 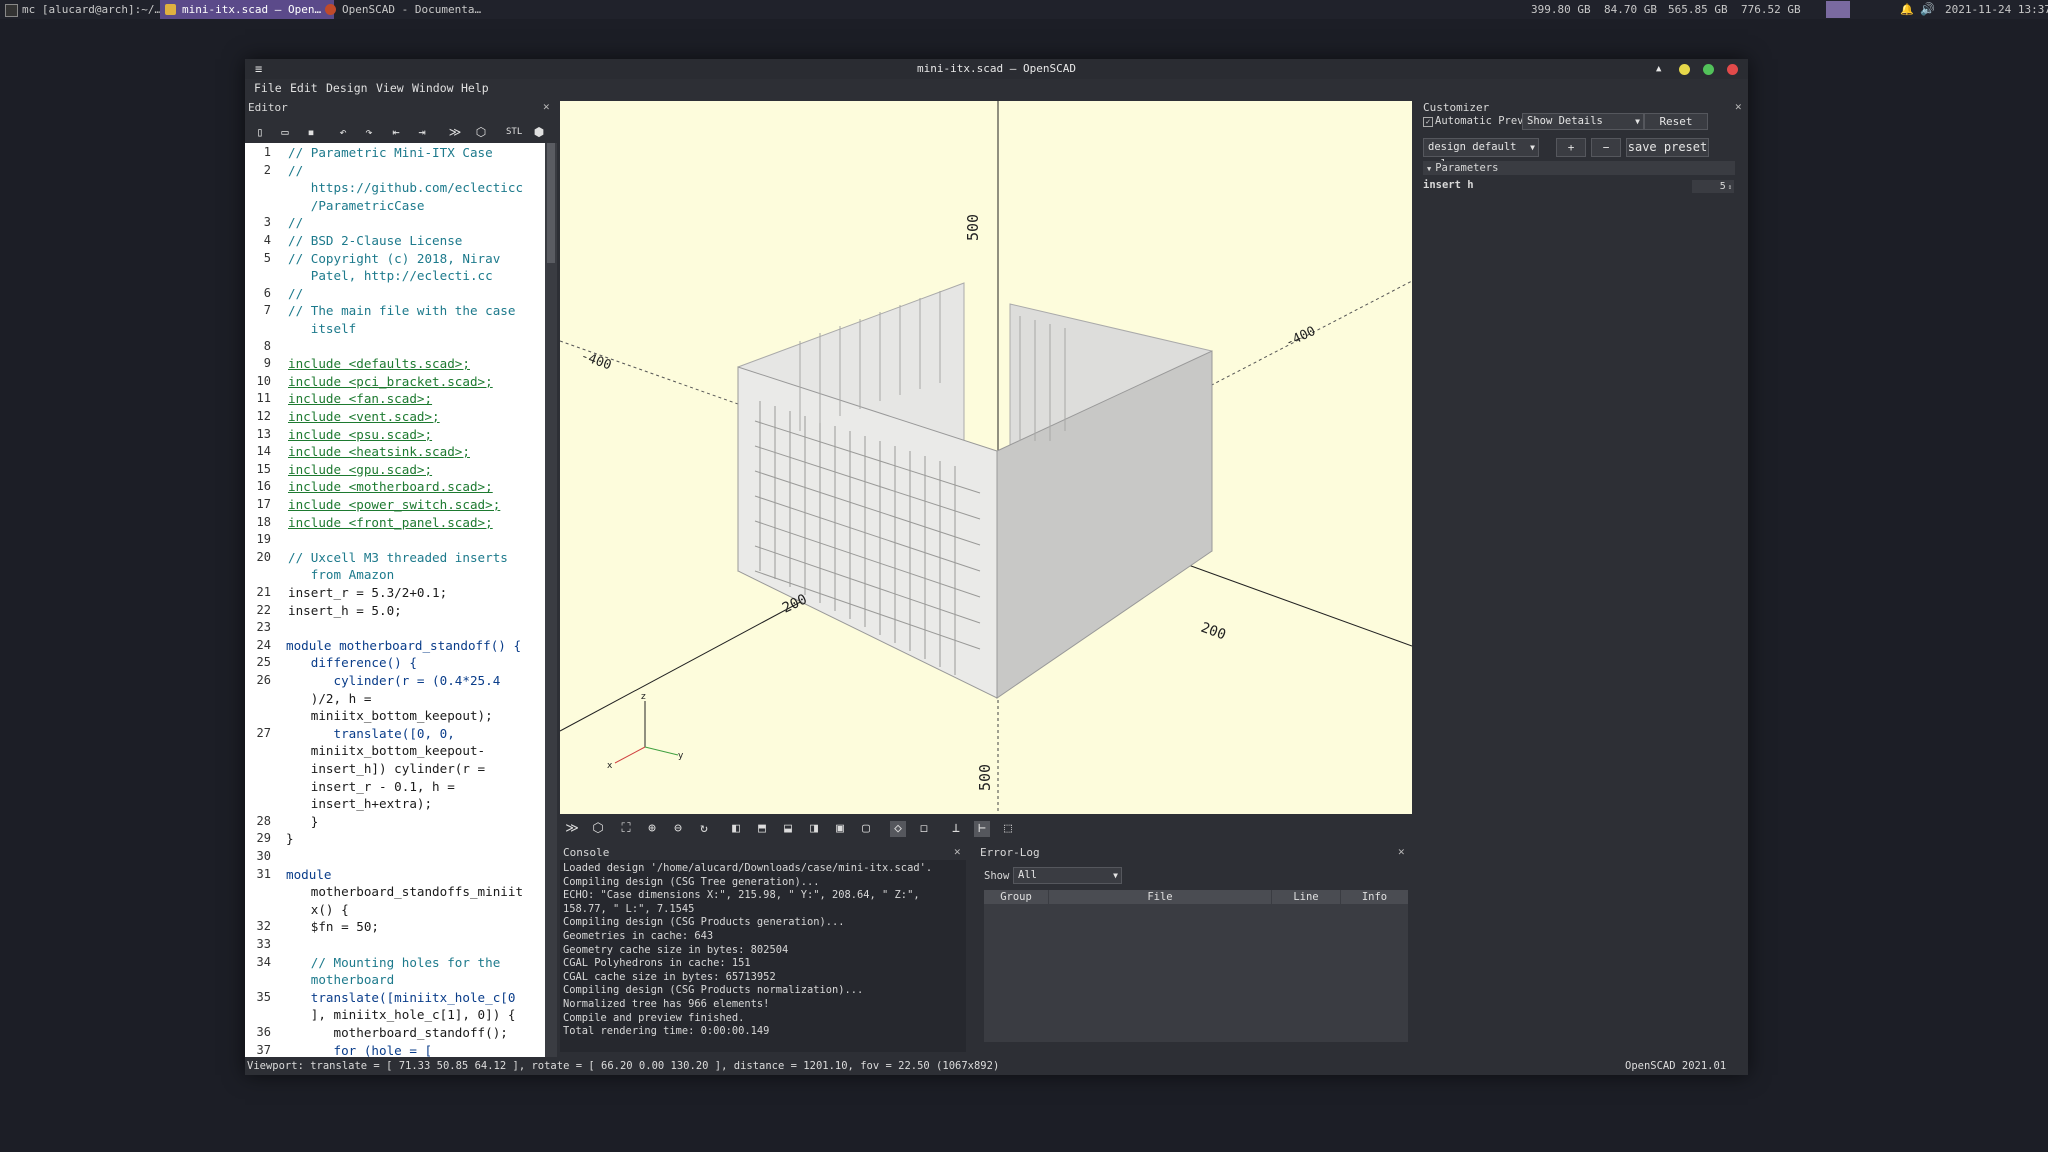 What do you see at coordinates (626, 829) in the screenshot?
I see `view-all-icon: ⛶` at bounding box center [626, 829].